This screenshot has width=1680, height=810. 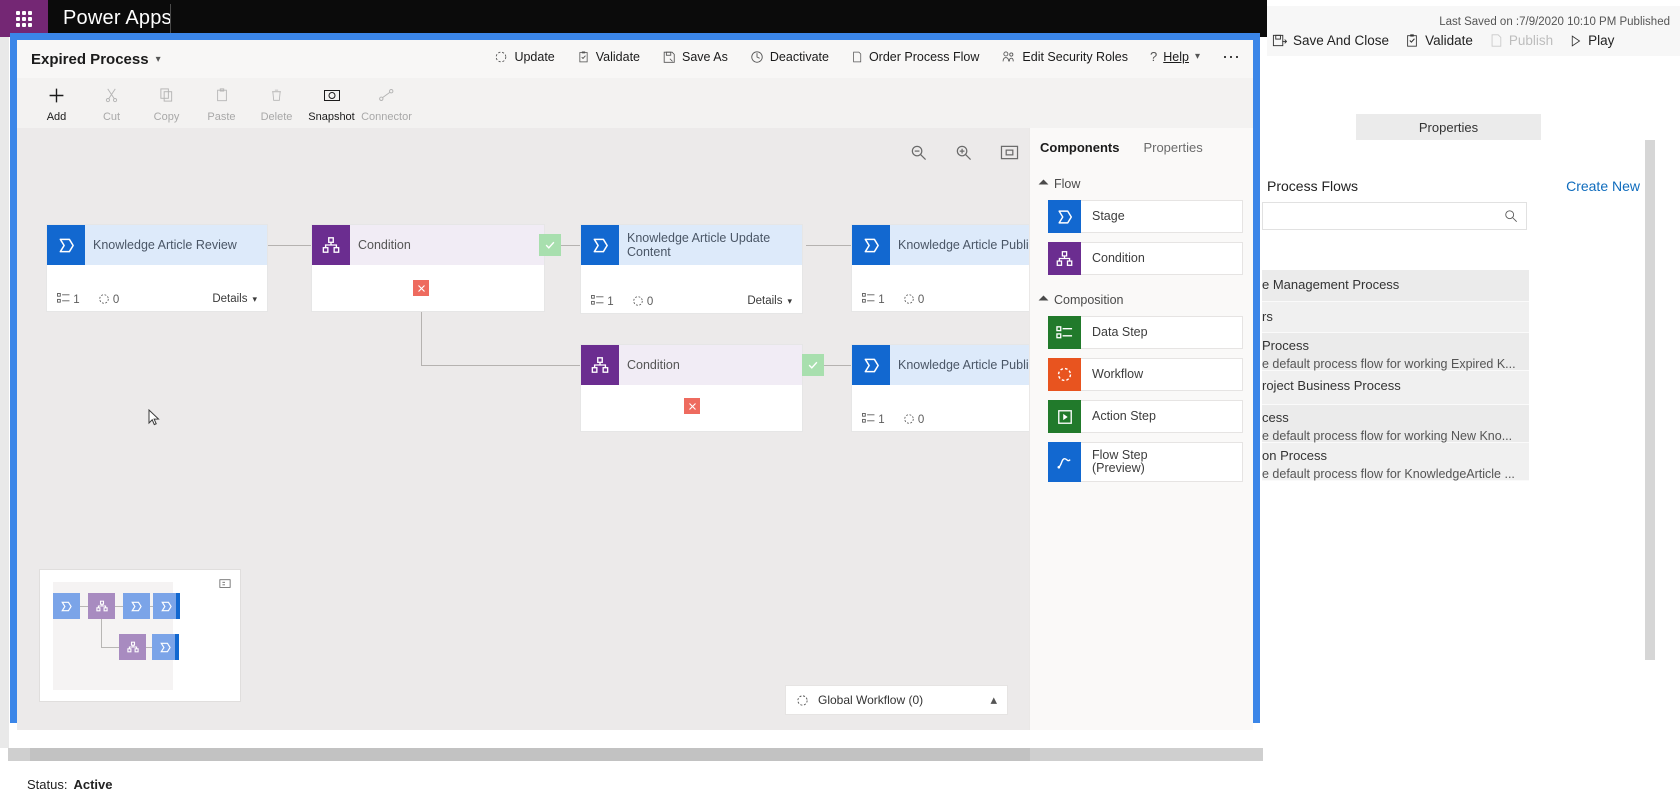 I want to click on save-as-button: Save As, so click(x=695, y=57).